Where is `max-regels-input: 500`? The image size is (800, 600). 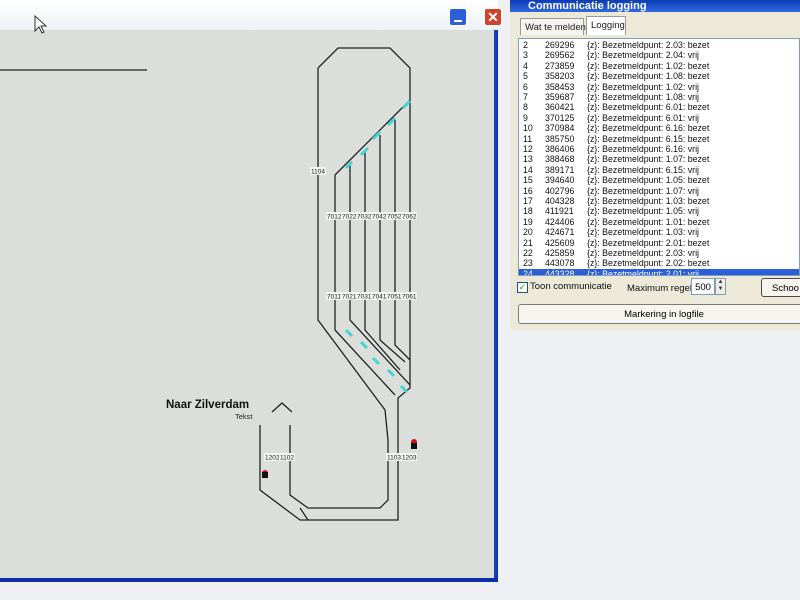 max-regels-input: 500 is located at coordinates (703, 286).